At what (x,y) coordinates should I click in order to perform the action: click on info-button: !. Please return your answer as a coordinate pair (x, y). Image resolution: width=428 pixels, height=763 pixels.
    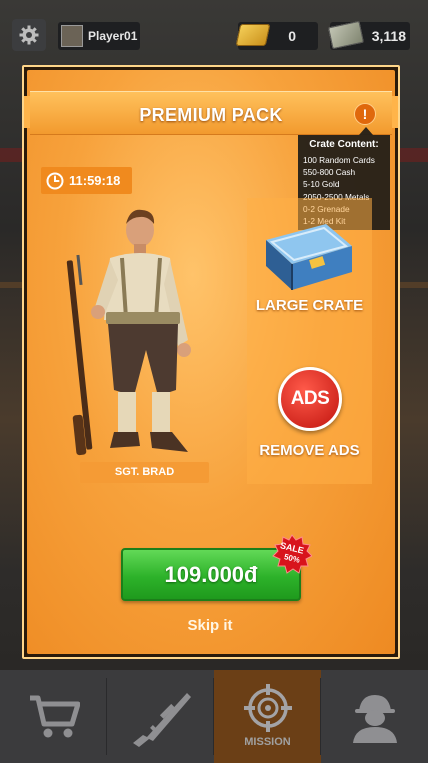
    Looking at the image, I should click on (365, 114).